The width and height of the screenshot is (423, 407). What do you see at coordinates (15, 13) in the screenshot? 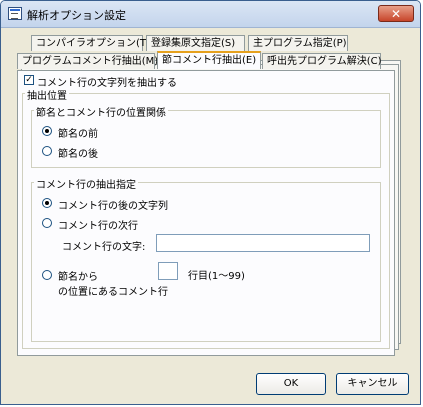
I see `app-icon` at bounding box center [15, 13].